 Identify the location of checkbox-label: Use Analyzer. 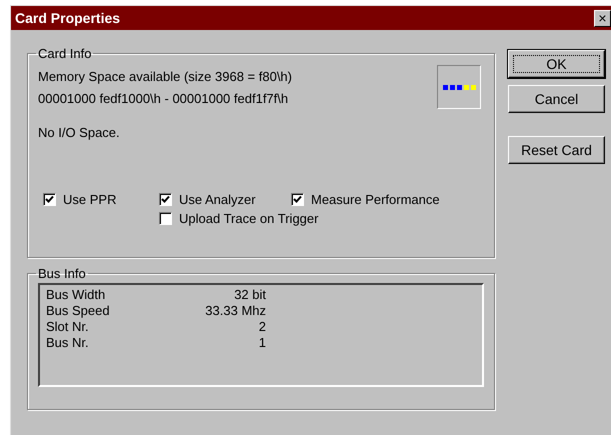
(217, 199).